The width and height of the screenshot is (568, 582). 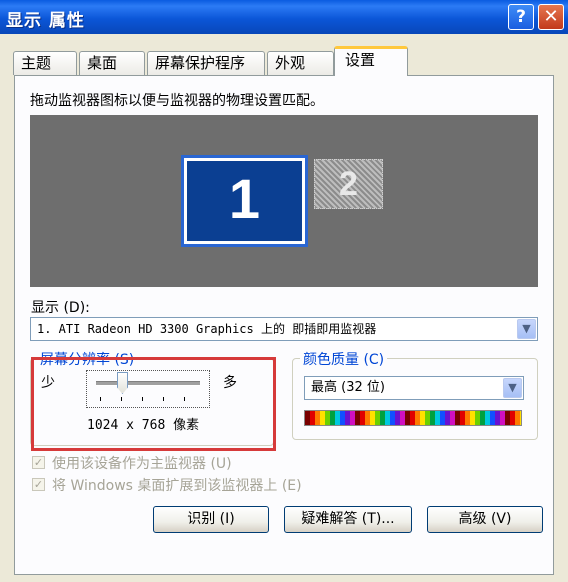 I want to click on tab-appearance: 外观, so click(x=300, y=63).